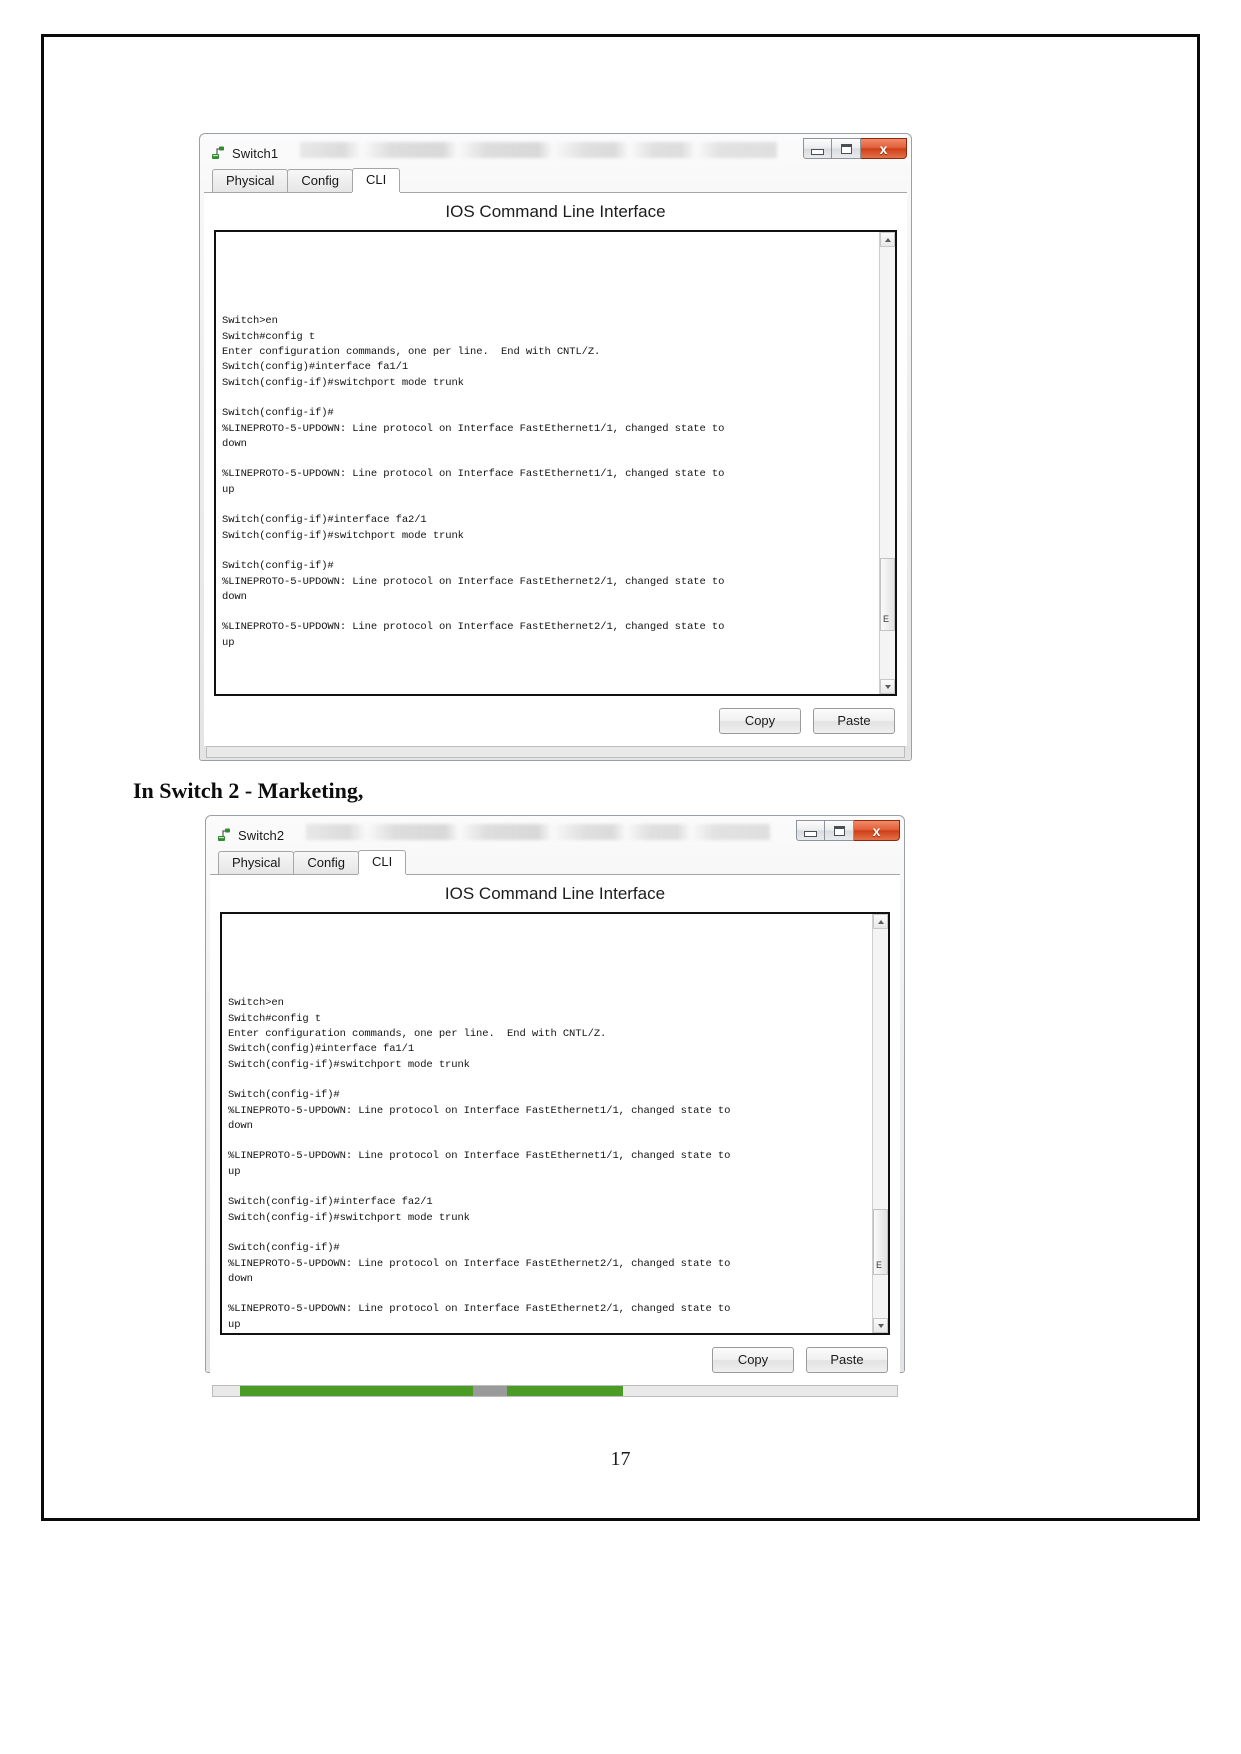 This screenshot has height=1754, width=1241. Describe the element at coordinates (555, 752) in the screenshot. I see `switch1-statusbar` at that location.